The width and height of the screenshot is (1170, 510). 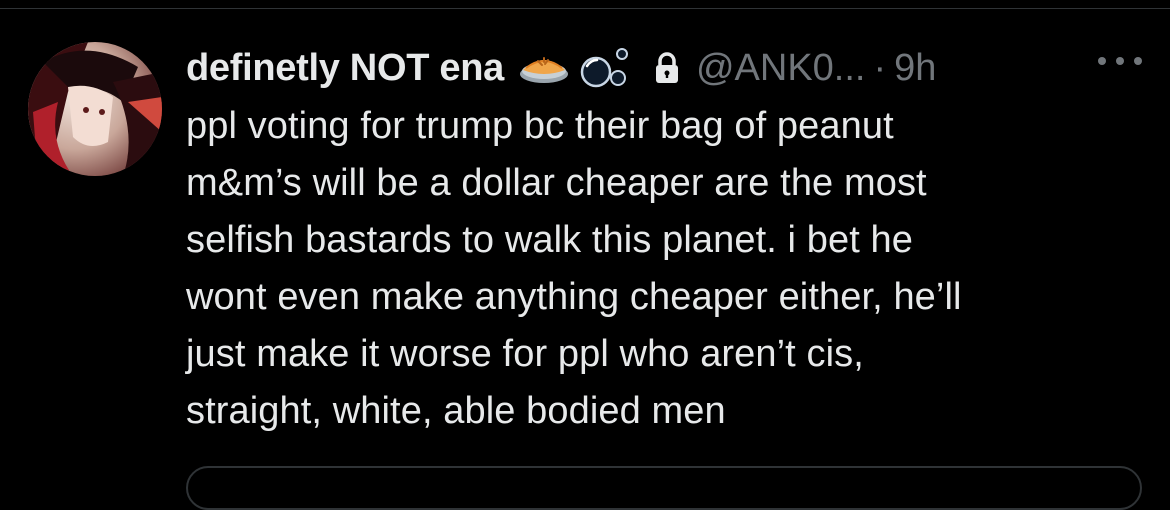 I want to click on avatar, so click(x=95, y=109).